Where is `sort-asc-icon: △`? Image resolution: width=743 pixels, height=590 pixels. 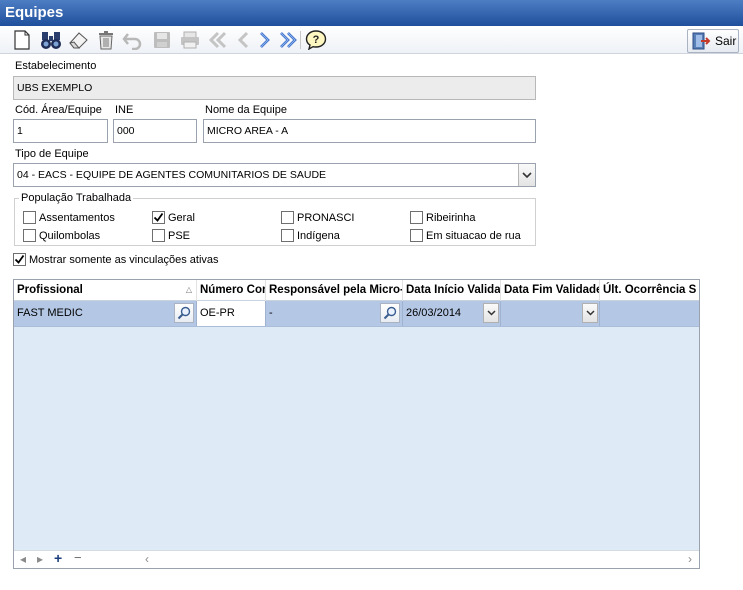
sort-asc-icon: △ is located at coordinates (188, 289).